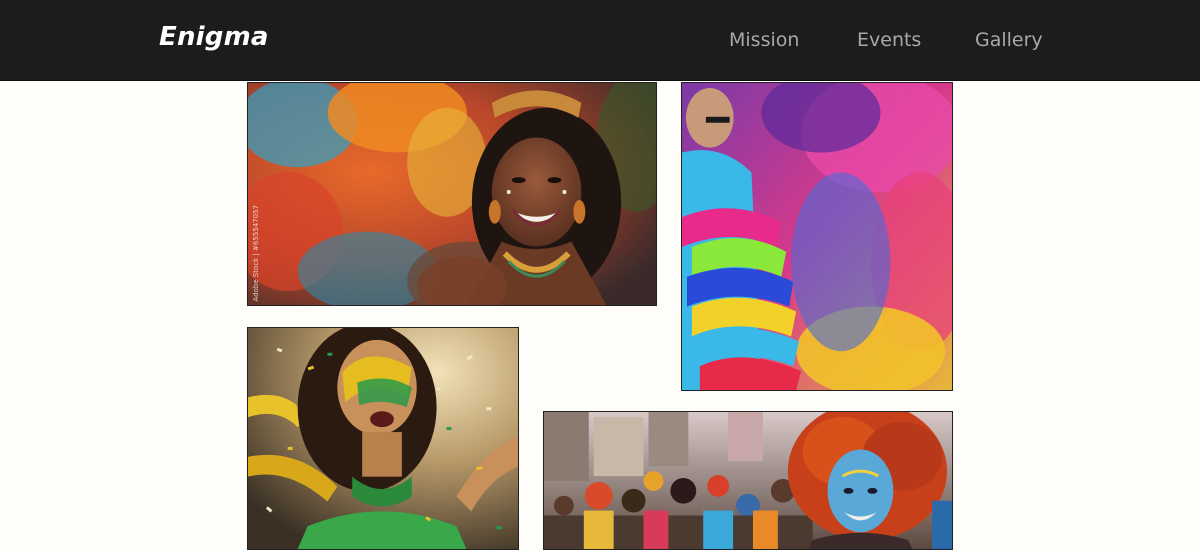 The height and width of the screenshot is (550, 1200). I want to click on photo-street-parade-image, so click(748, 480).